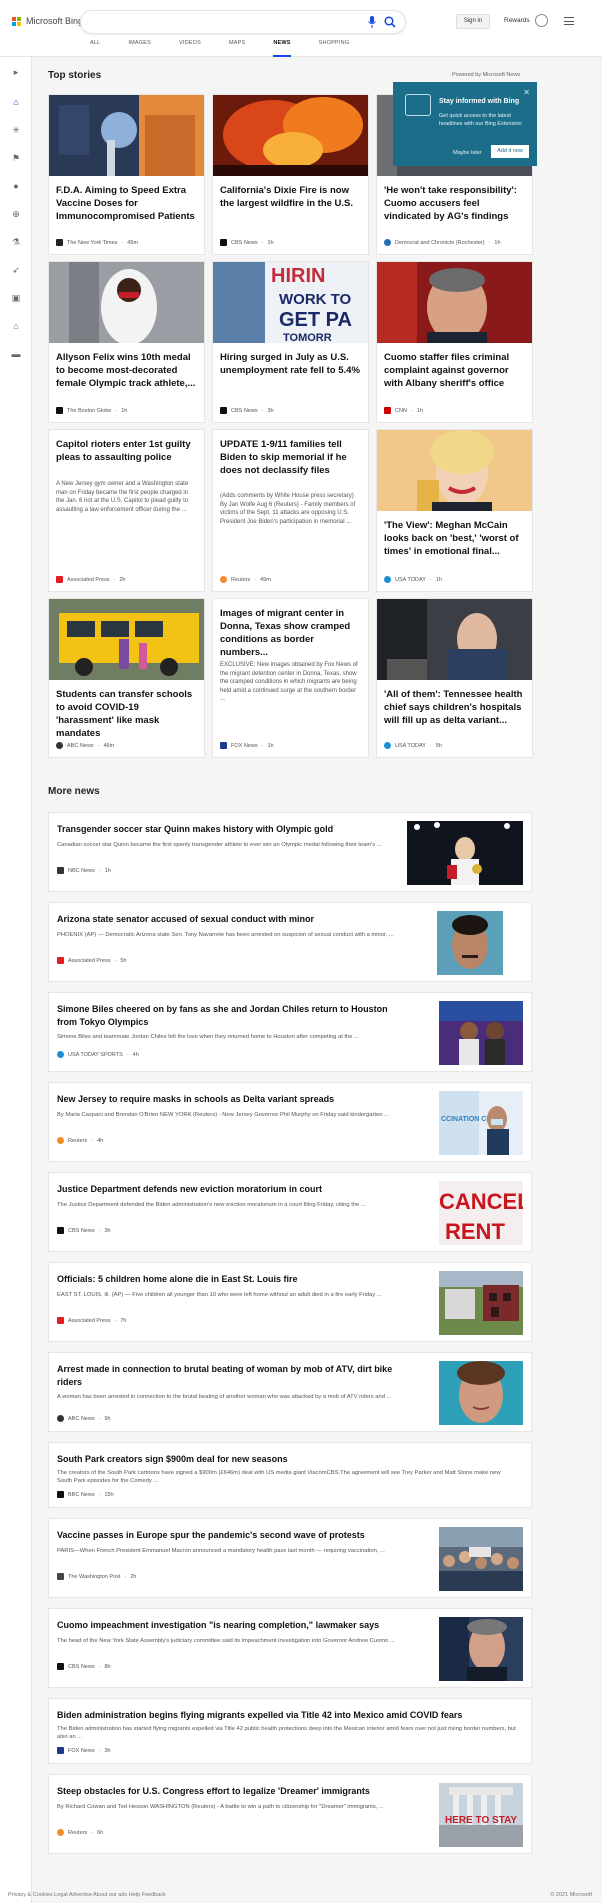 The width and height of the screenshot is (602, 1903). What do you see at coordinates (243, 22) in the screenshot?
I see `search-input` at bounding box center [243, 22].